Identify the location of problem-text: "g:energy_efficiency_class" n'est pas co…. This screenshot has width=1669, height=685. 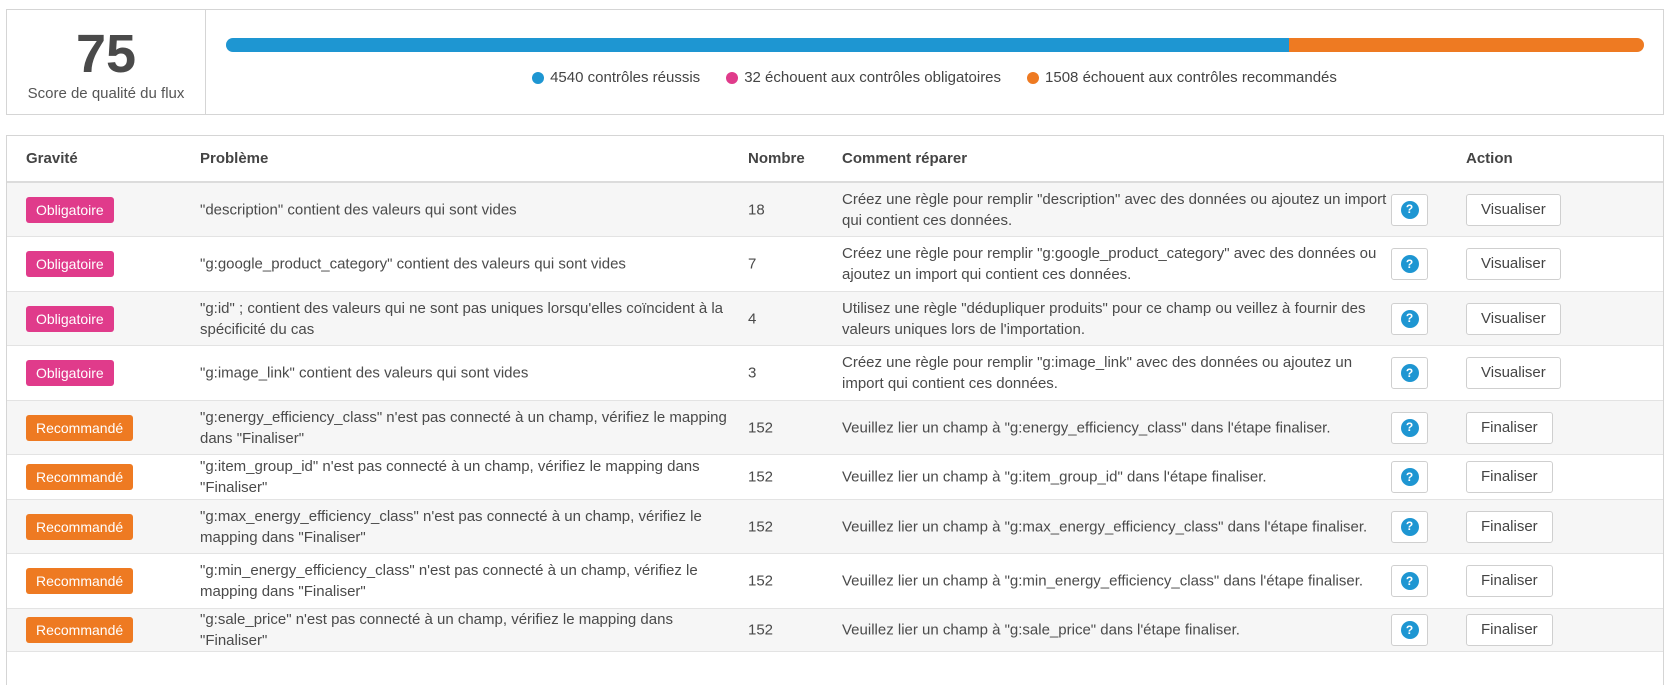
(463, 427).